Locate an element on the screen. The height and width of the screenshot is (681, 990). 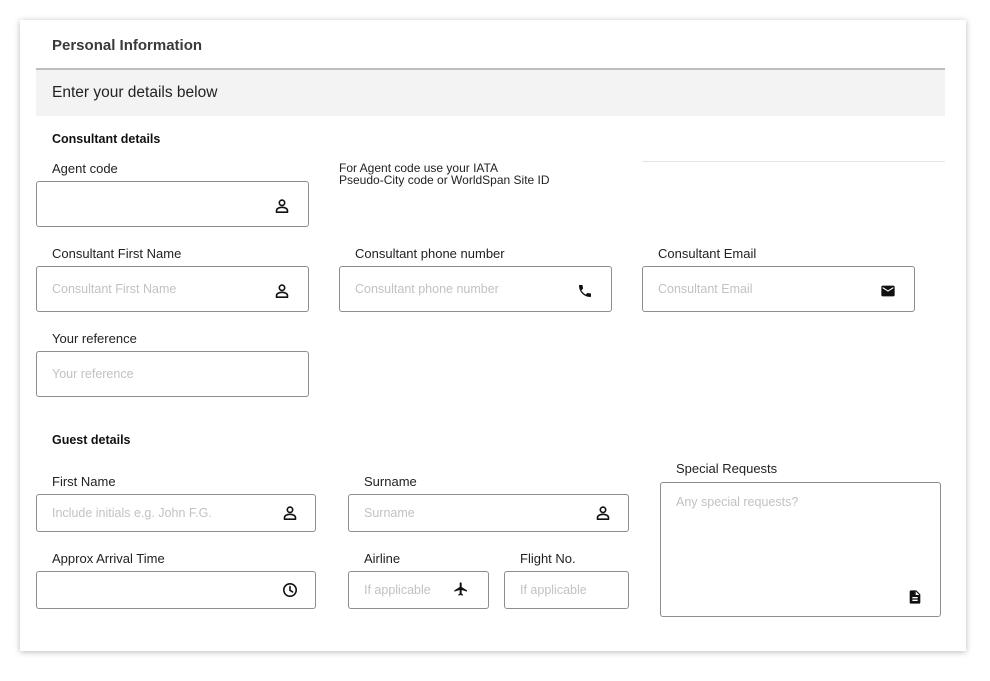
surname-field is located at coordinates (488, 513).